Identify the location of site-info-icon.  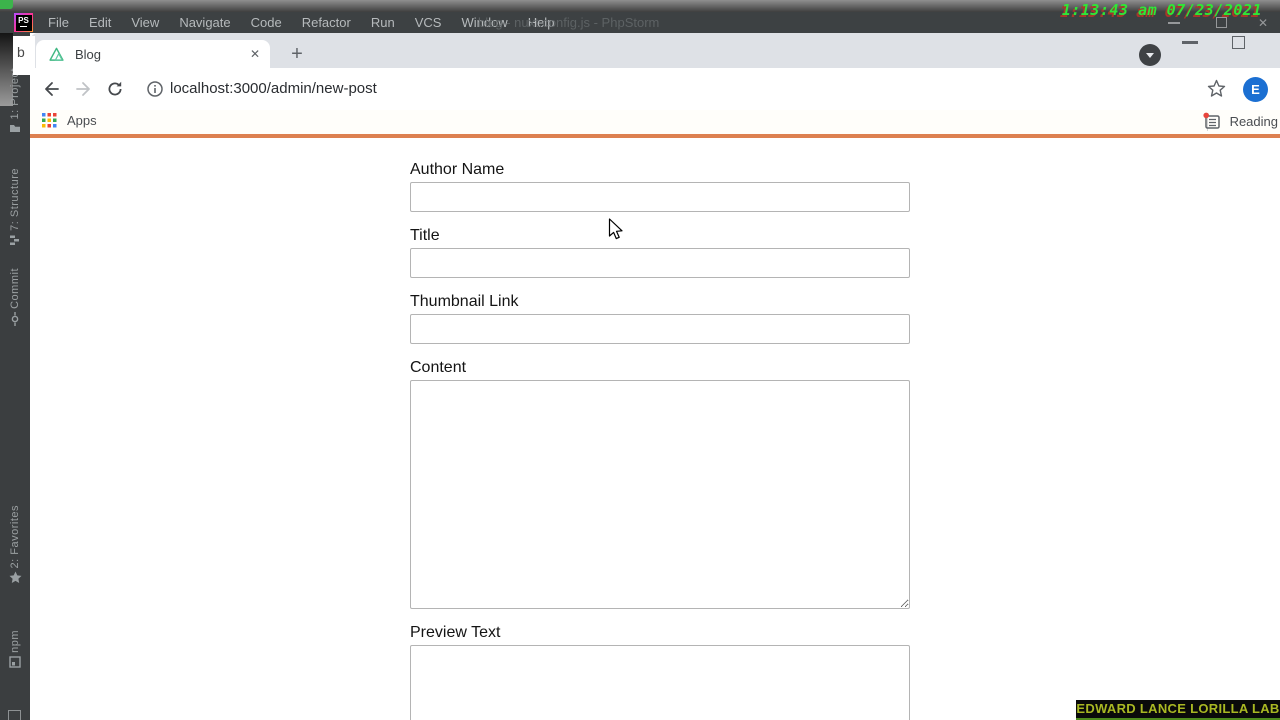
(155, 89).